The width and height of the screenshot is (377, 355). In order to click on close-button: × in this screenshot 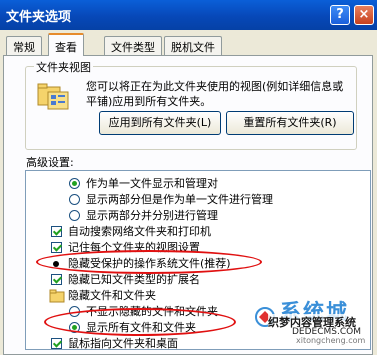, I will do `click(364, 15)`.